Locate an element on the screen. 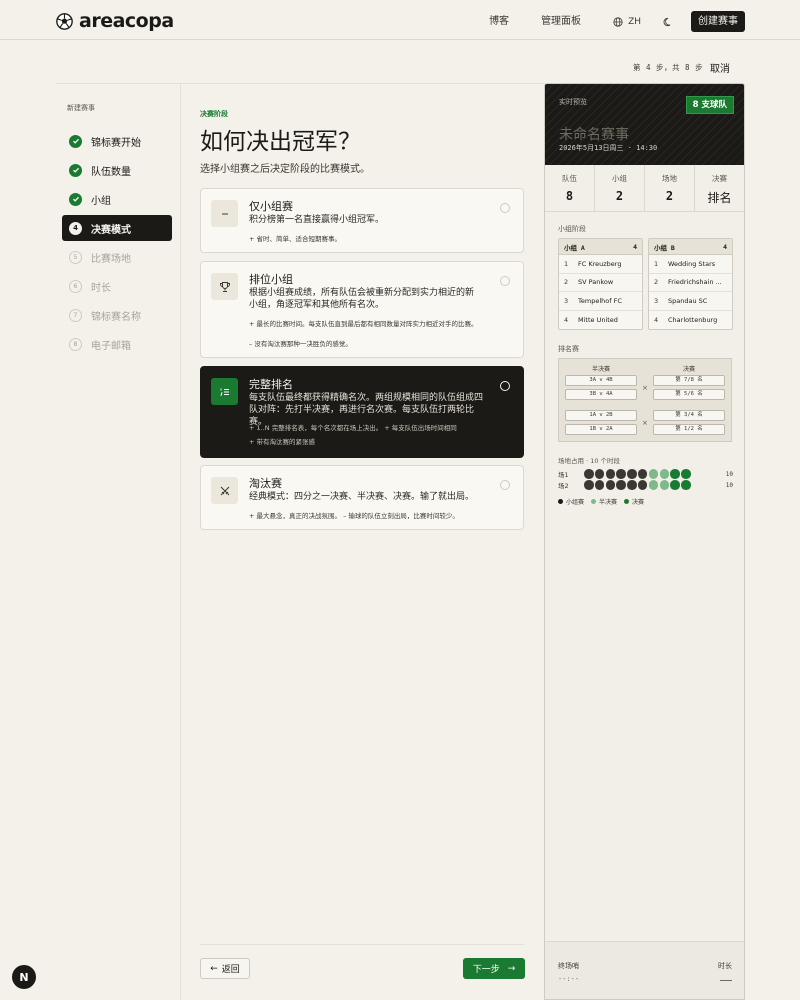  legend-label: 决赛 is located at coordinates (638, 502).